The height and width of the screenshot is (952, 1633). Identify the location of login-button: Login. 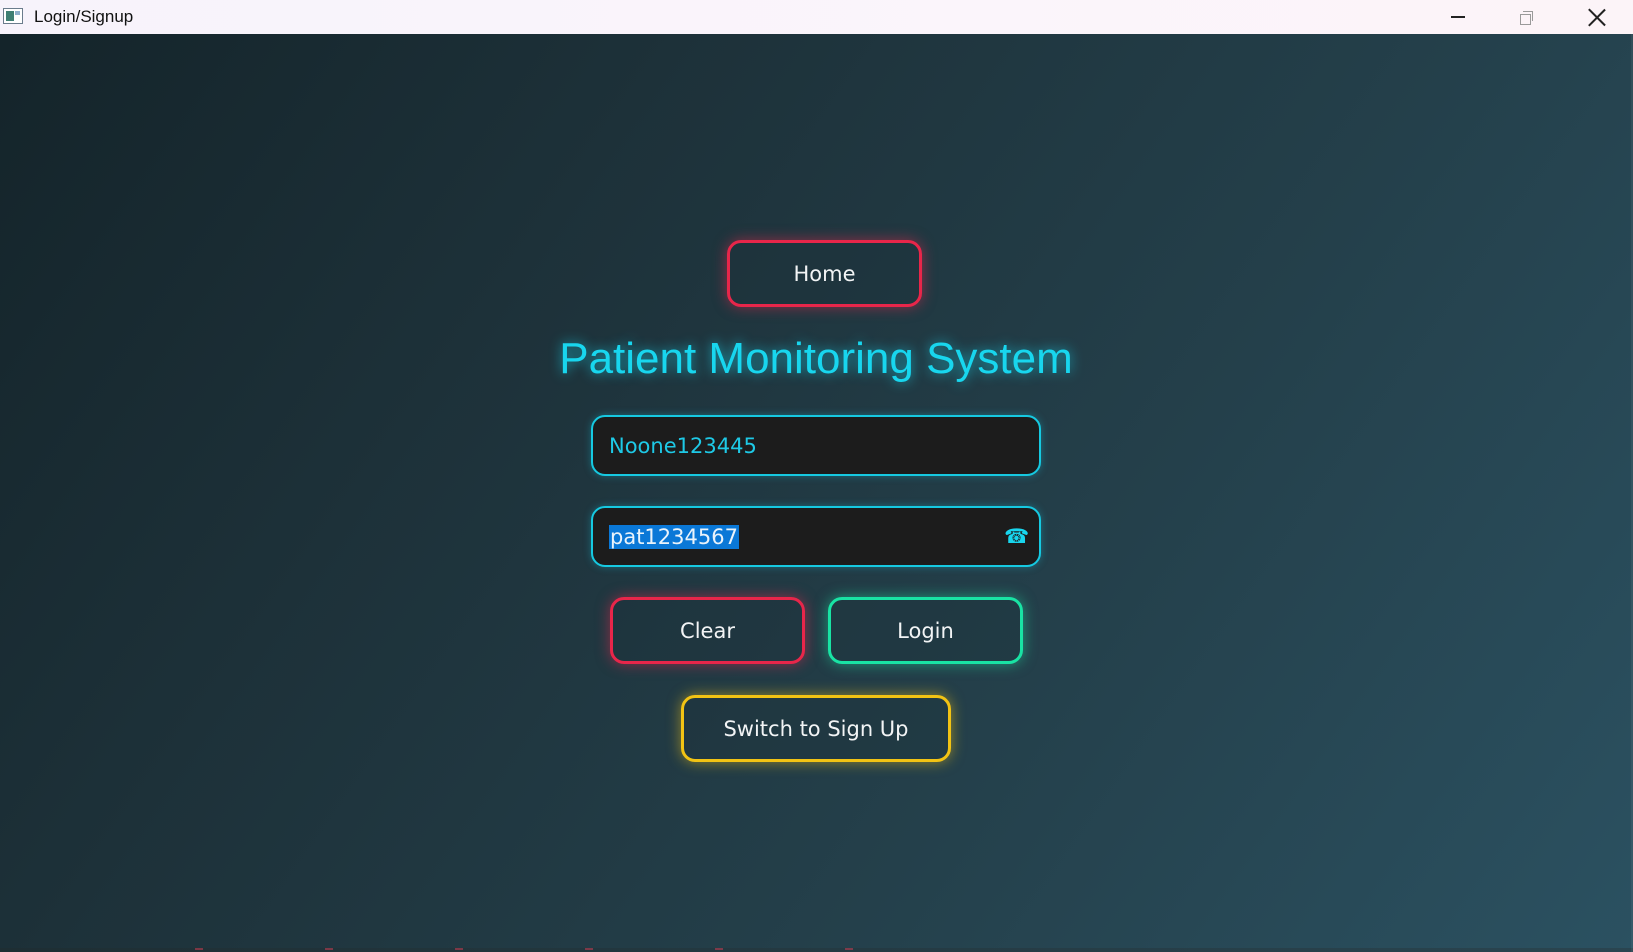
(925, 630).